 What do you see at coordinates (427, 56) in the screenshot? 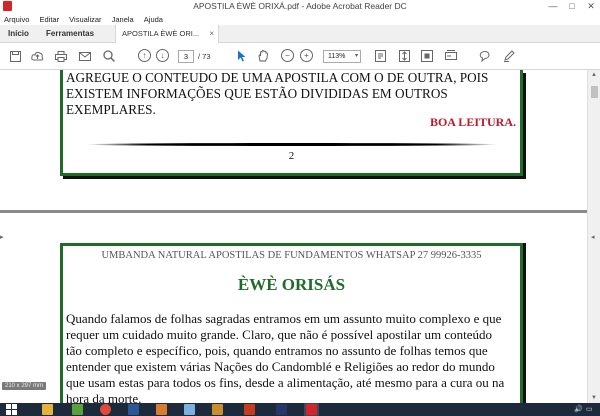
I see `full-screen-icon` at bounding box center [427, 56].